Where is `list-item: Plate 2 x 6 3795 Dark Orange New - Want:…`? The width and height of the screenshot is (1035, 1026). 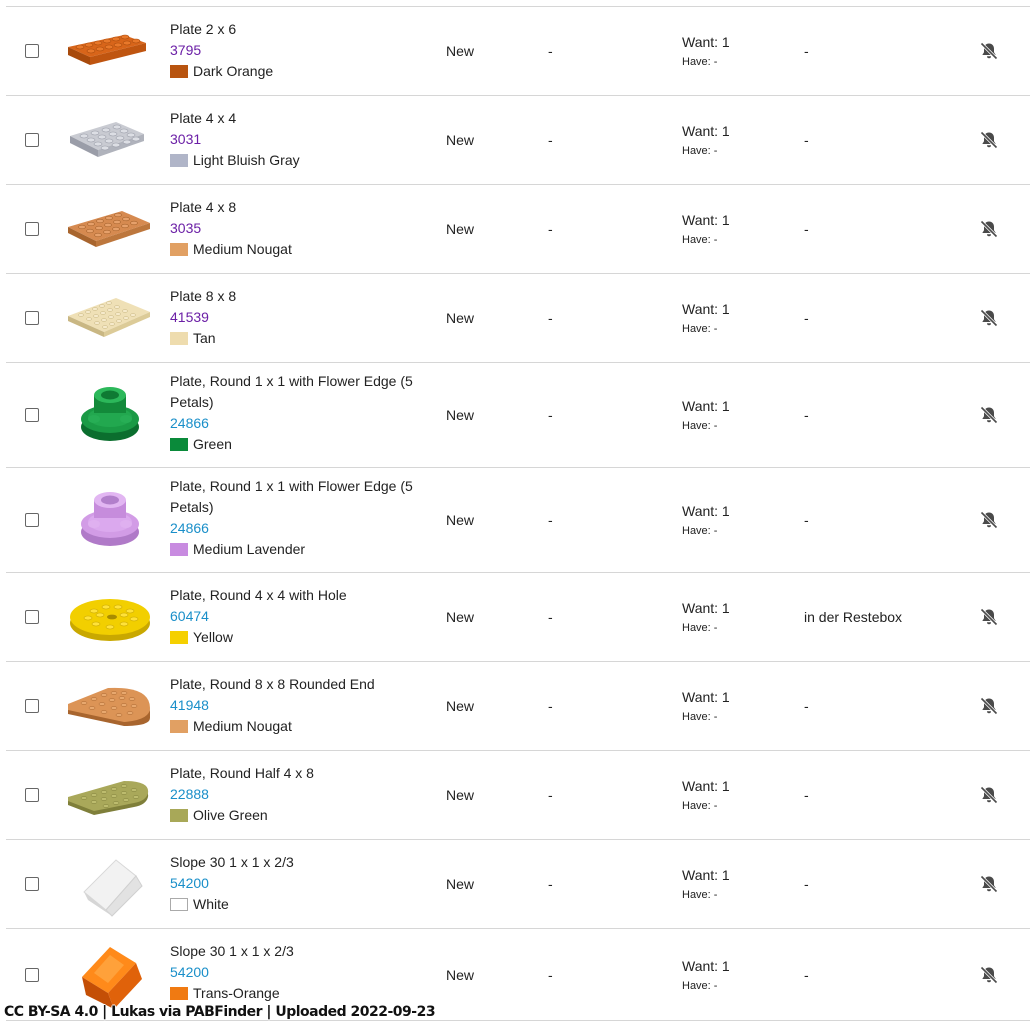
list-item: Plate 2 x 6 3795 Dark Orange New - Want:… is located at coordinates (518, 51).